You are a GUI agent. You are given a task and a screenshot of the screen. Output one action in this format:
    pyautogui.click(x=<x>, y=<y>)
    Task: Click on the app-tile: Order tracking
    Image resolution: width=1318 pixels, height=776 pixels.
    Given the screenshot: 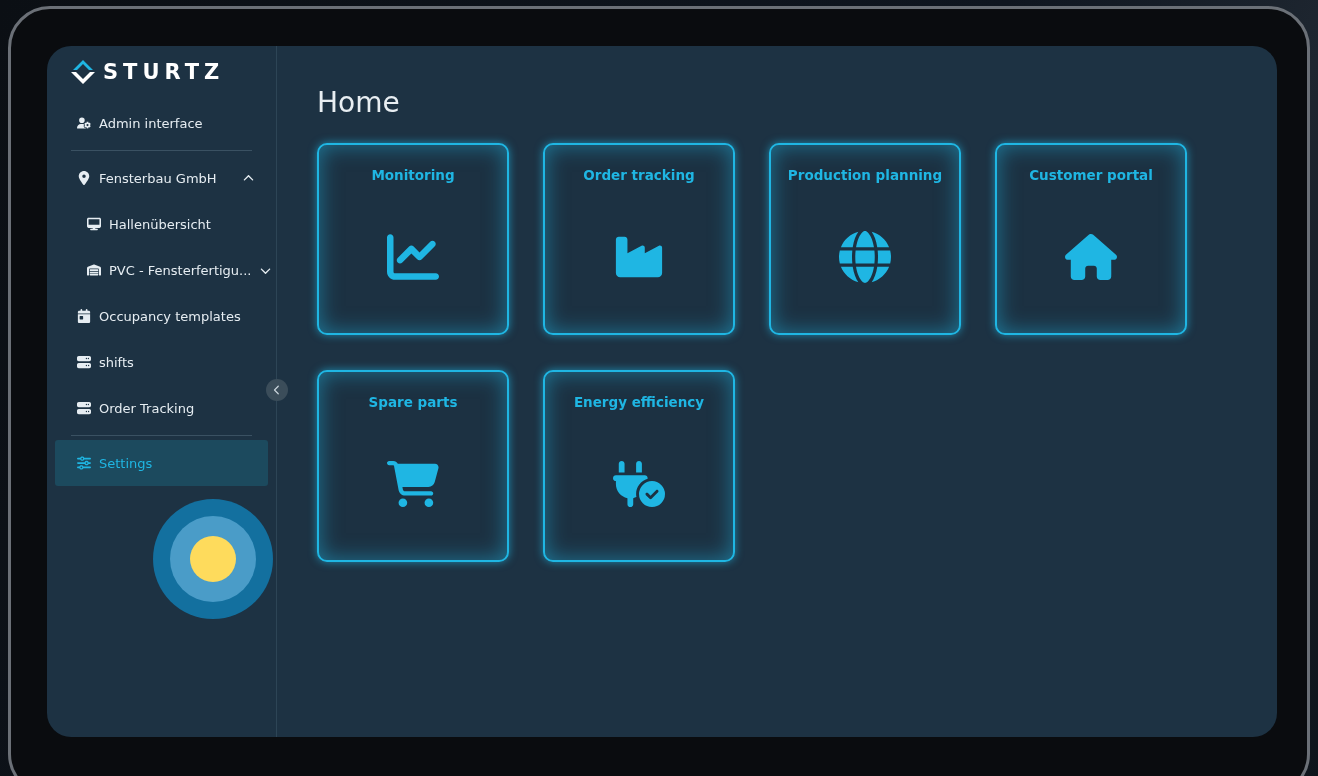 What is the action you would take?
    pyautogui.click(x=639, y=239)
    